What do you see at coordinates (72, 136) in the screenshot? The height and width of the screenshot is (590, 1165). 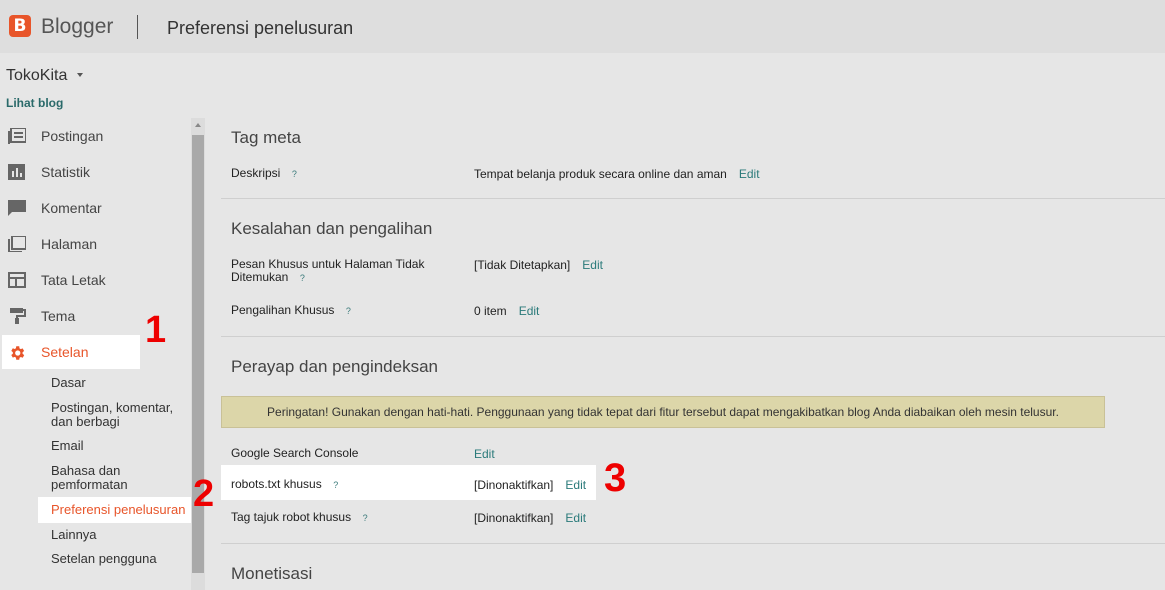 I see `sidebar-item-label: Postingan` at bounding box center [72, 136].